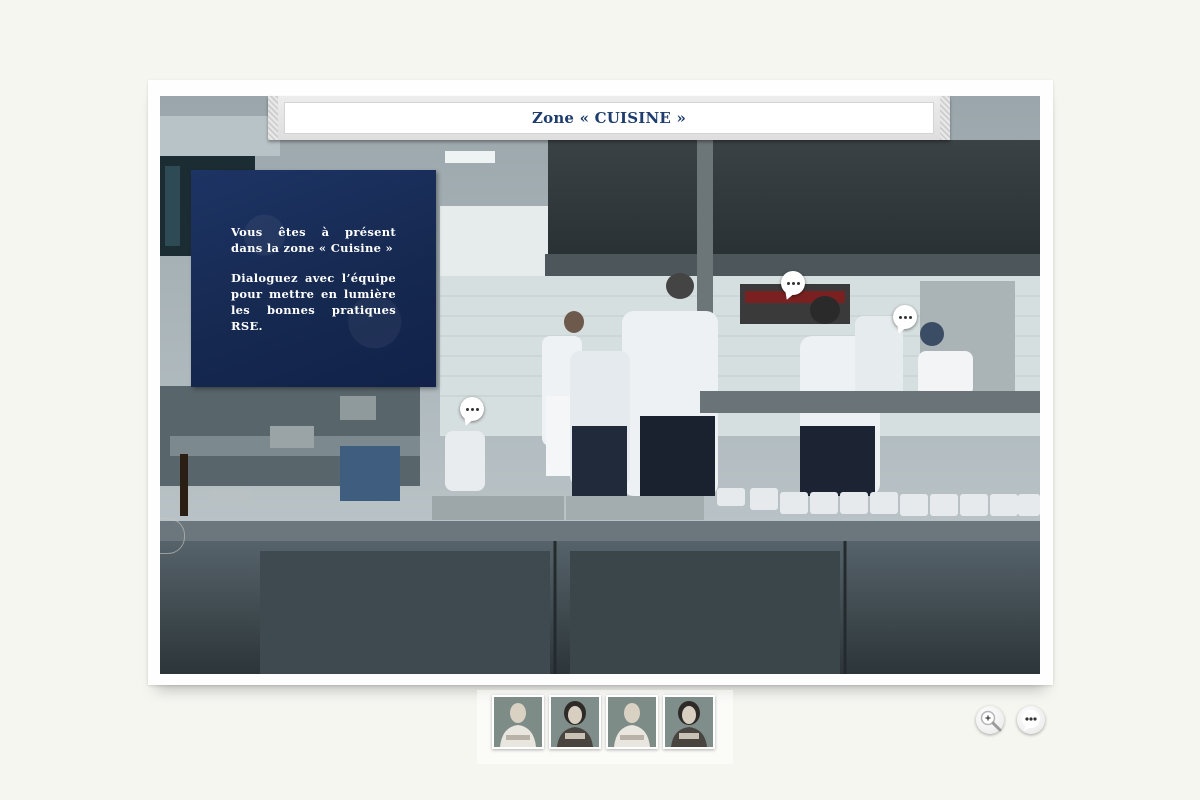 The height and width of the screenshot is (800, 1200). Describe the element at coordinates (605, 727) in the screenshot. I see `character-selector` at that location.